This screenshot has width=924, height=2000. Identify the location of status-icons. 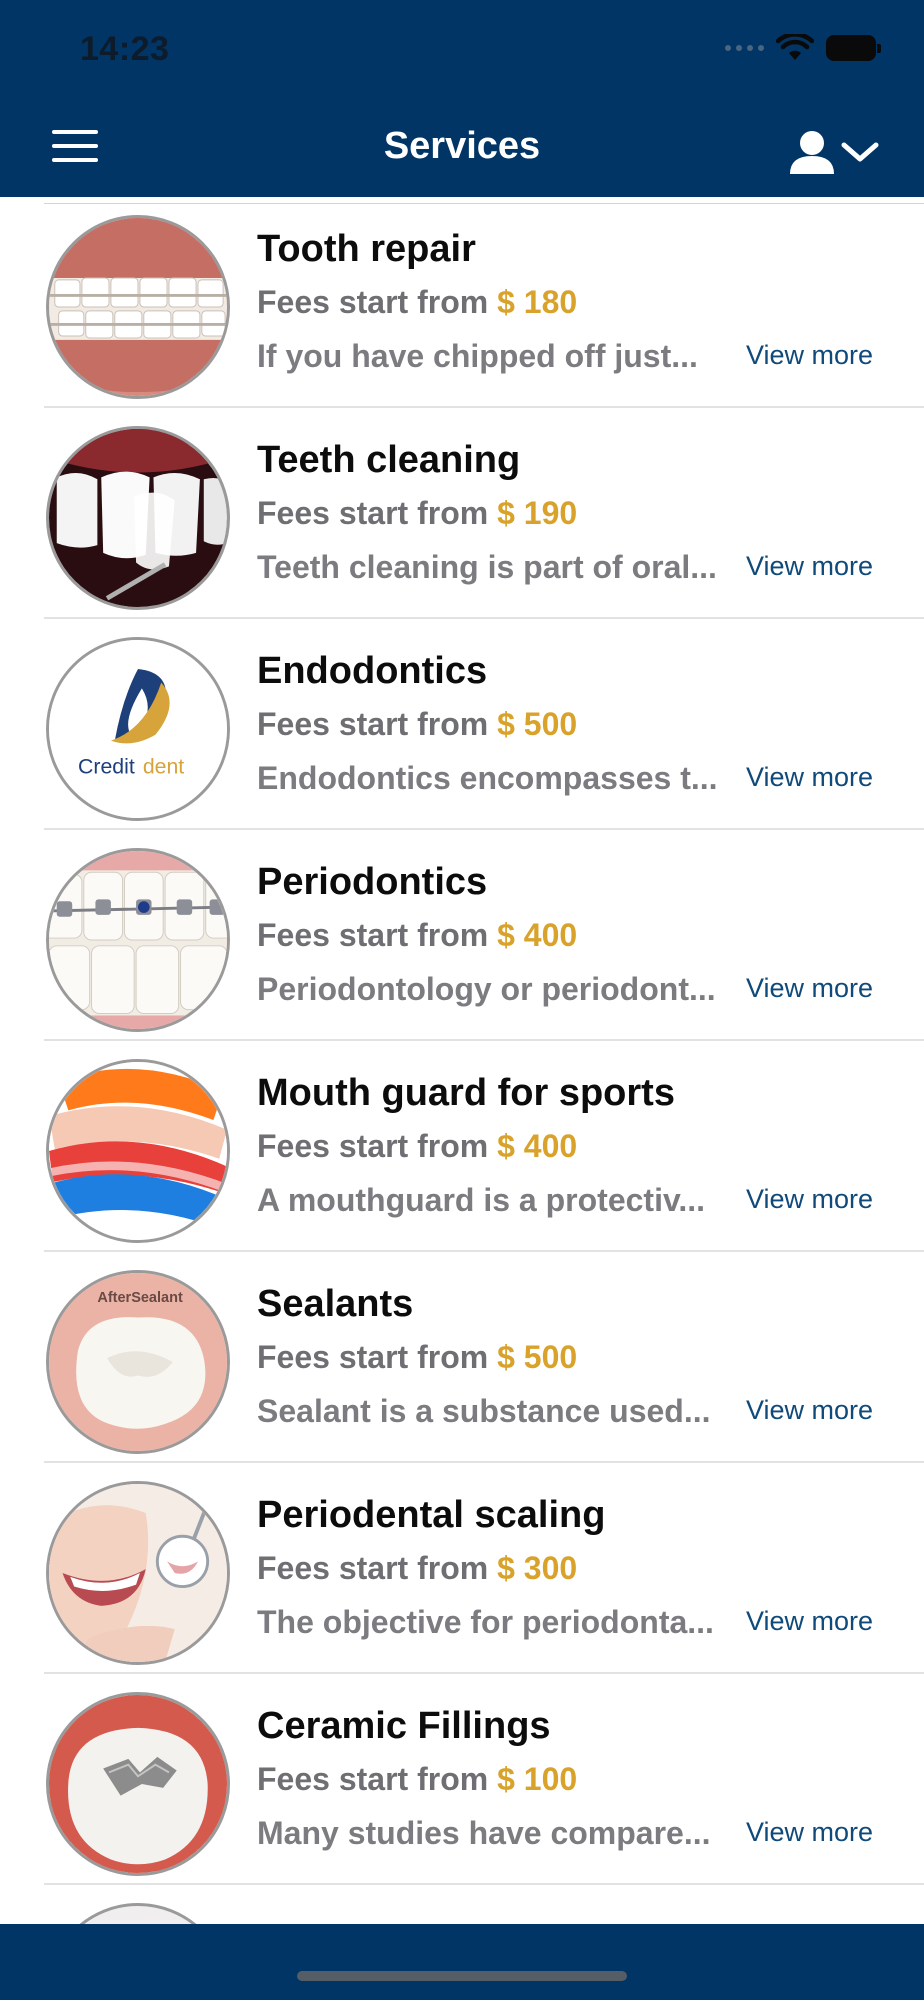
(803, 48).